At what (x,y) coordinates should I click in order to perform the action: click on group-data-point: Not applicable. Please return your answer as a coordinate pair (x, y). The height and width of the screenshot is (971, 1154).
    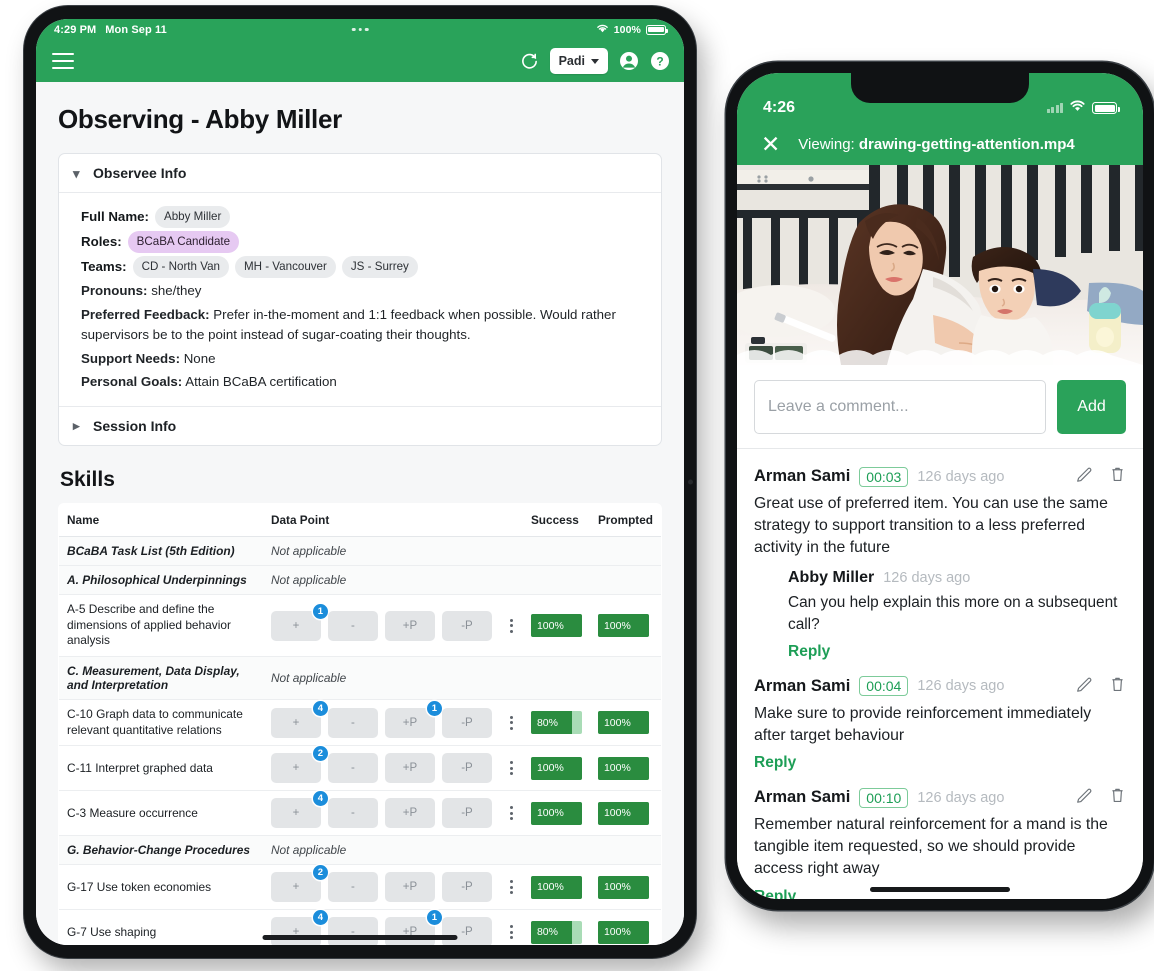
    Looking at the image, I should click on (381, 678).